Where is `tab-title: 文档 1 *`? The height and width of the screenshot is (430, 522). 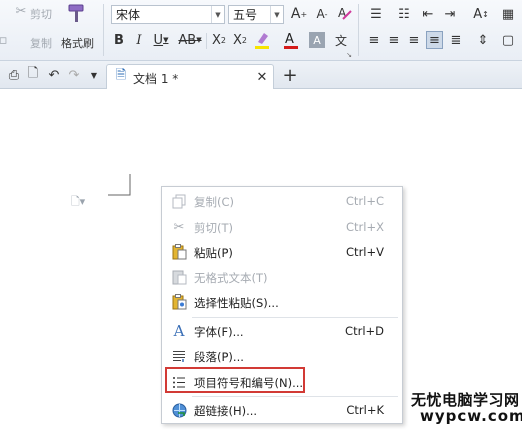 tab-title: 文档 1 * is located at coordinates (156, 79).